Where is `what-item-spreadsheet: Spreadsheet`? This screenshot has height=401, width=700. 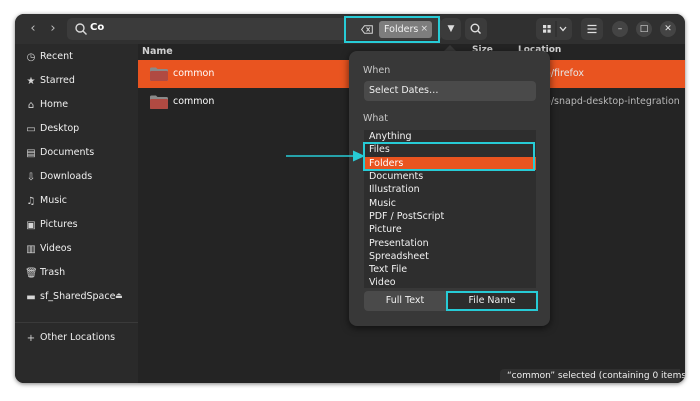 what-item-spreadsheet: Spreadsheet is located at coordinates (450, 256).